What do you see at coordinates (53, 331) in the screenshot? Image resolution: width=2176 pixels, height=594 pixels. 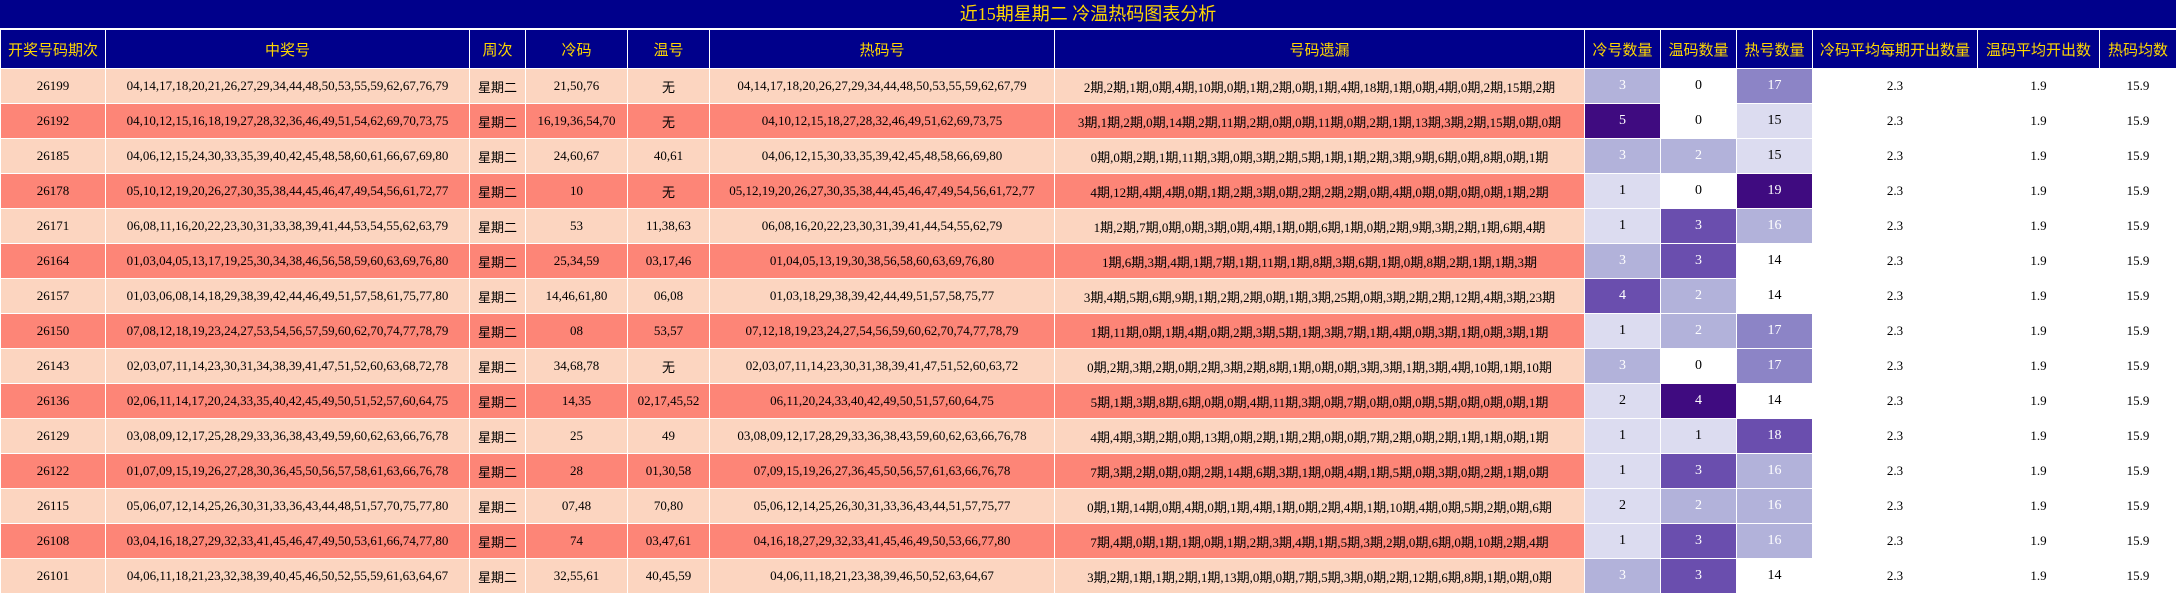 I see `period-cell: 26150` at bounding box center [53, 331].